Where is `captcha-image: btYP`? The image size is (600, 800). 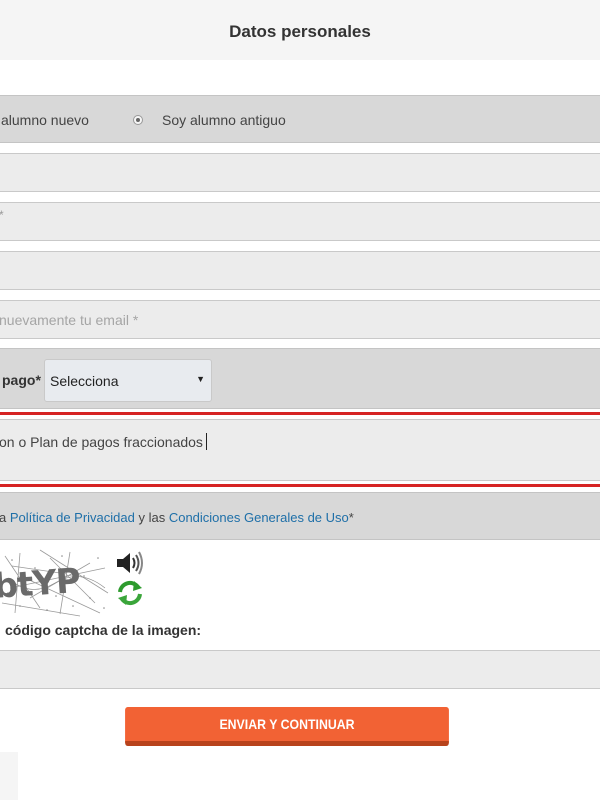
captcha-image: btYP is located at coordinates (56, 583).